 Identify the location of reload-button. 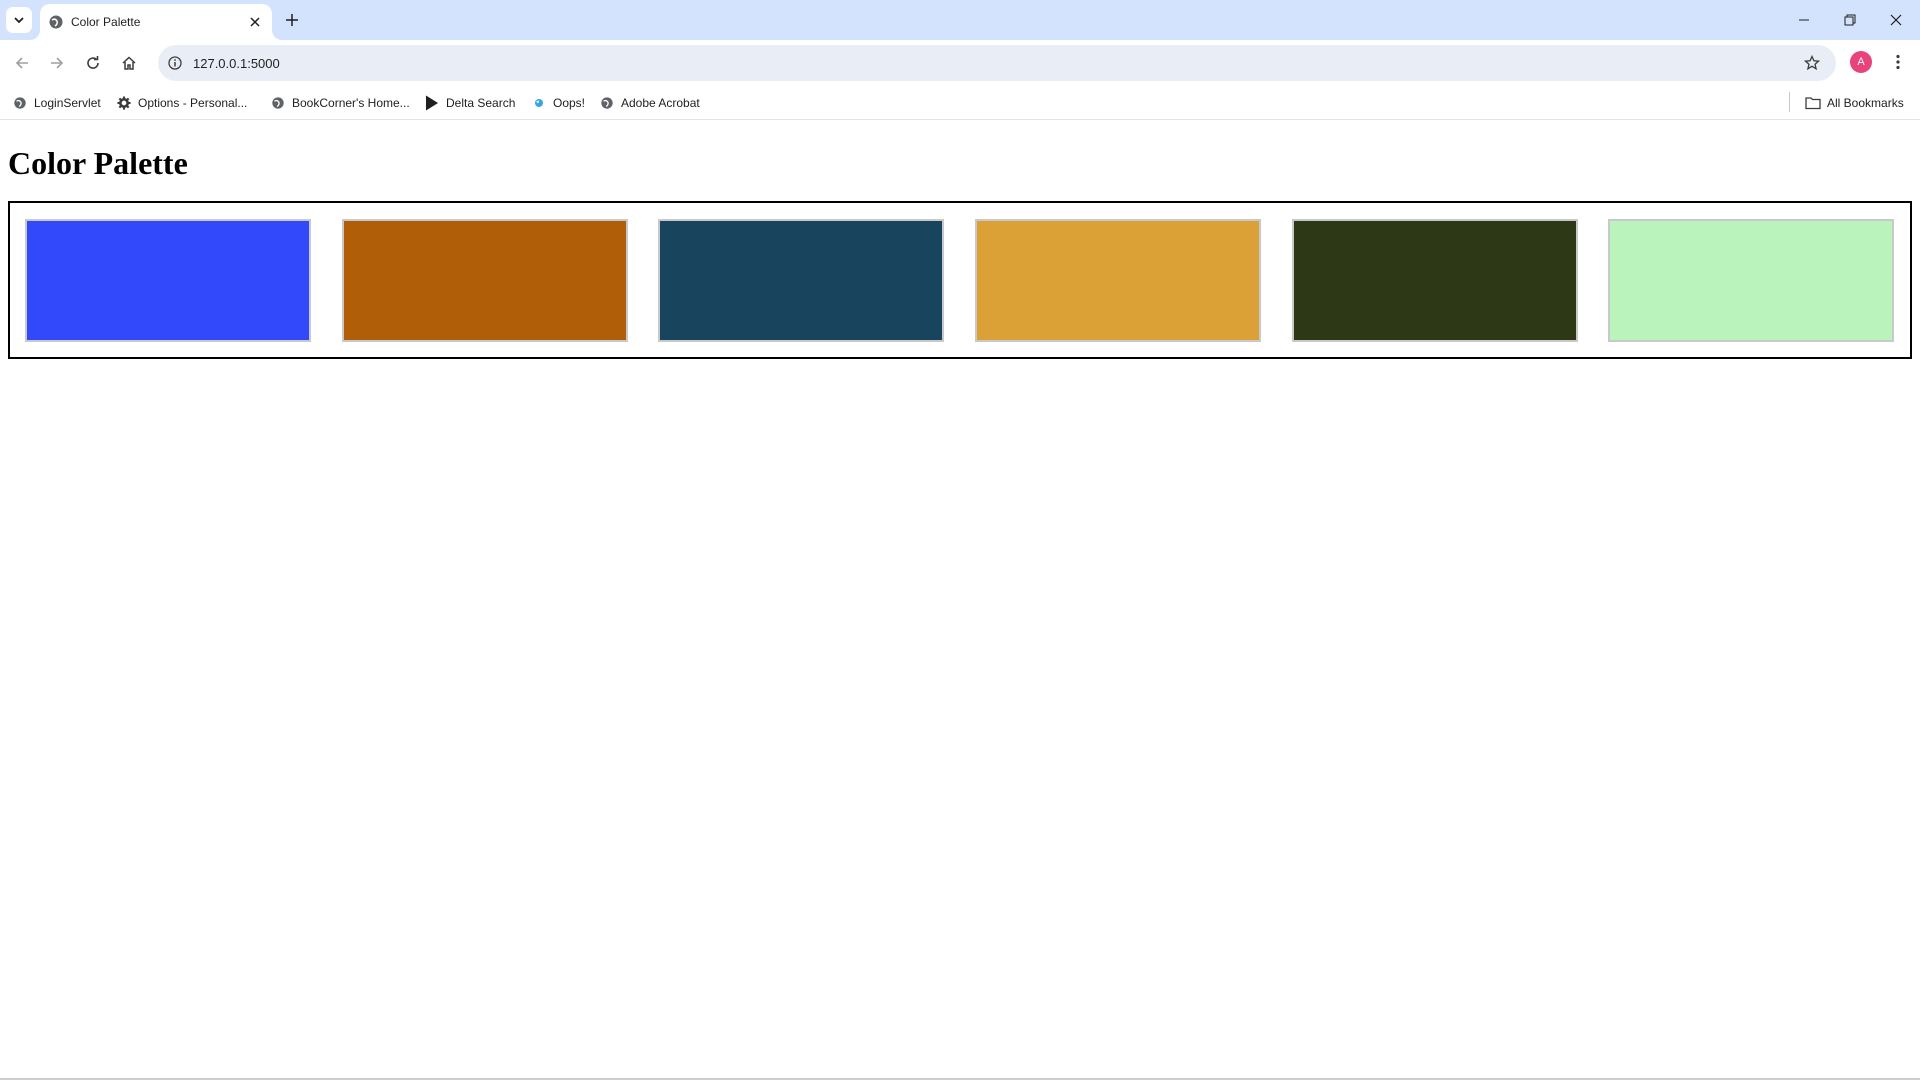
(93, 63).